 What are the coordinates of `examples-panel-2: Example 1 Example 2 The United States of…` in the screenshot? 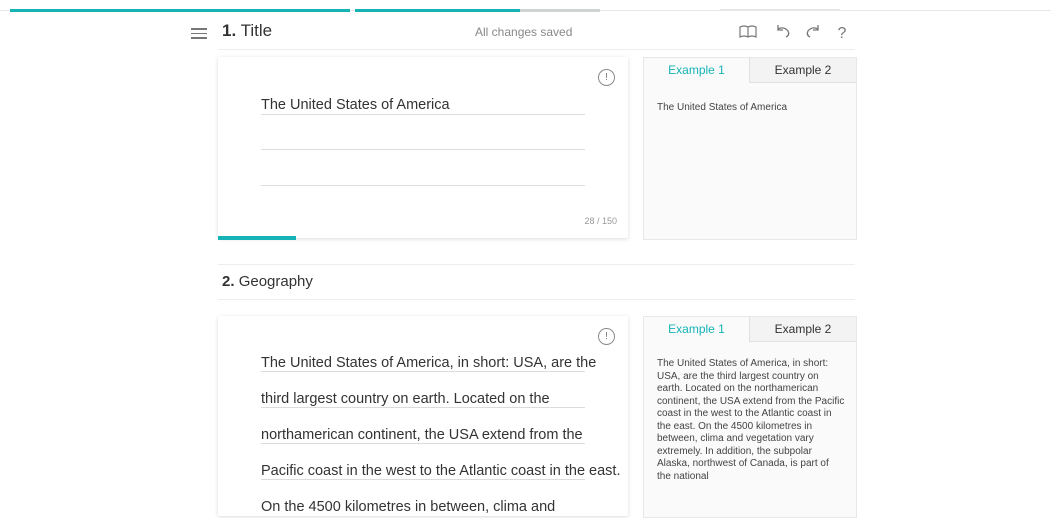 It's located at (750, 417).